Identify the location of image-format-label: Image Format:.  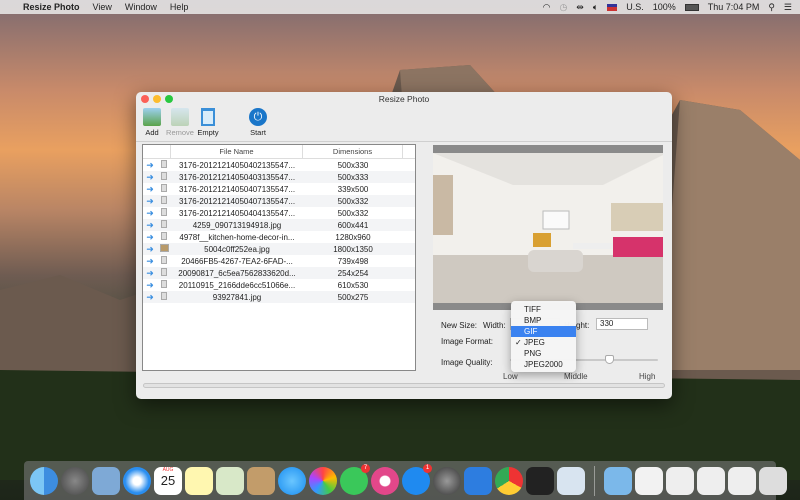
(467, 341).